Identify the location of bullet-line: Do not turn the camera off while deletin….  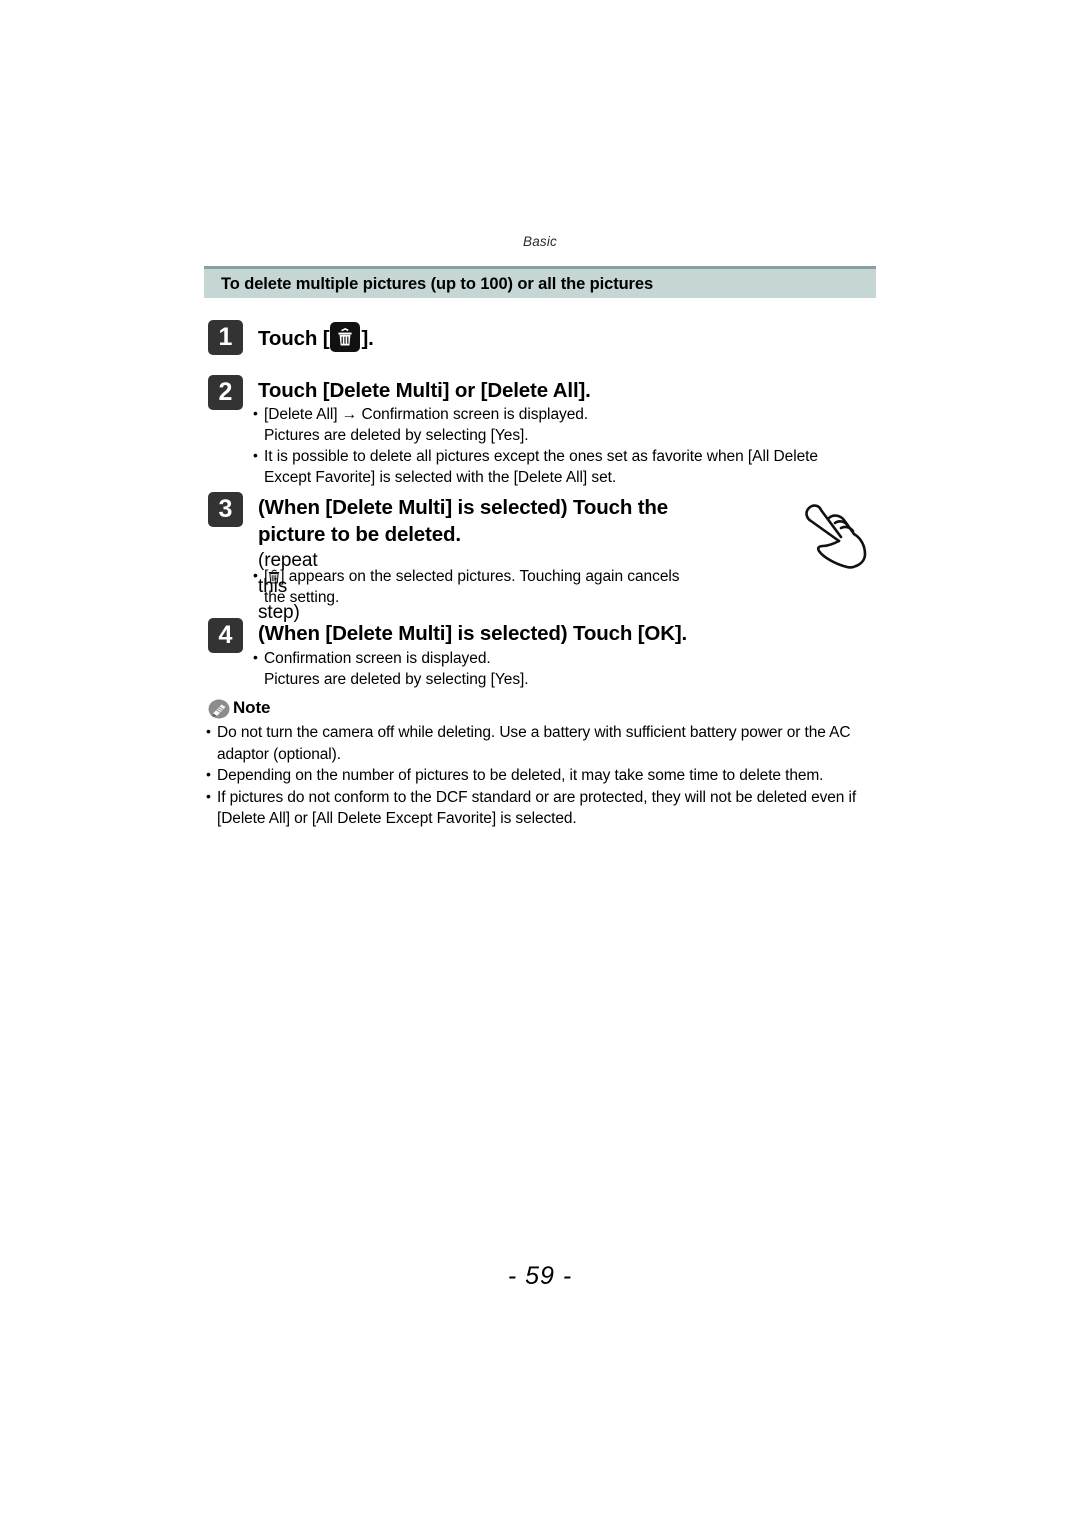
(534, 732).